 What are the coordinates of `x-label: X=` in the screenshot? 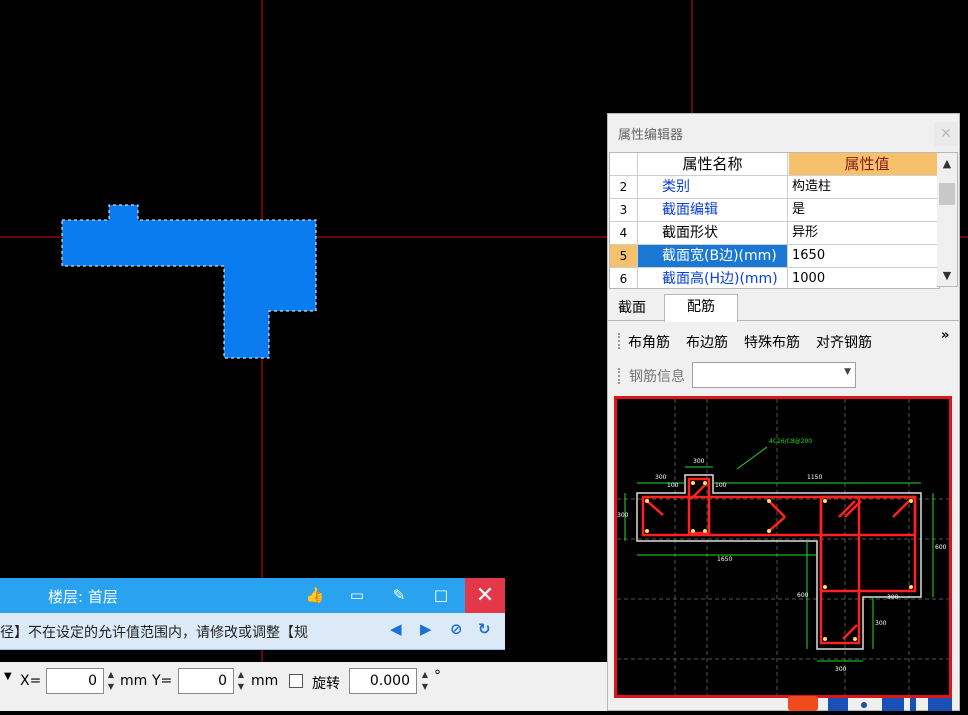 It's located at (31, 681).